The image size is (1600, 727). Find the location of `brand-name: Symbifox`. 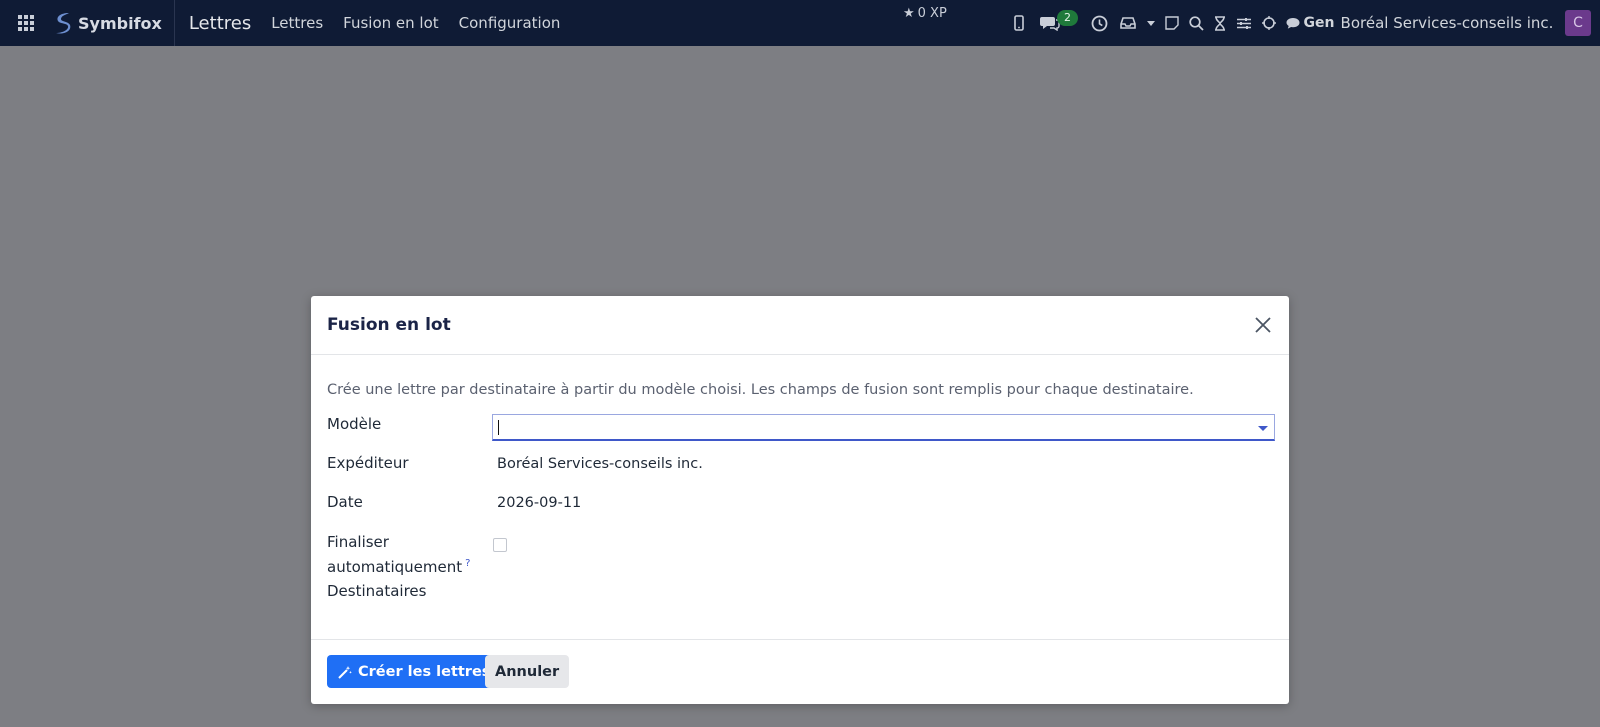

brand-name: Symbifox is located at coordinates (120, 23).